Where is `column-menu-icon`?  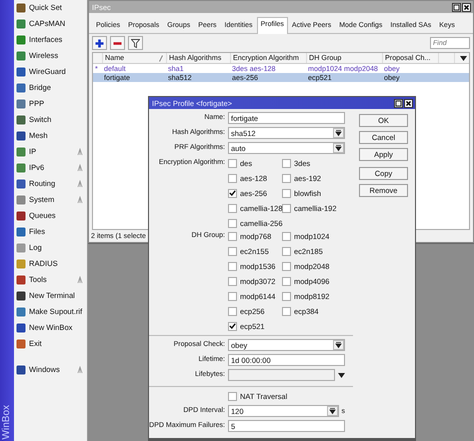 column-menu-icon is located at coordinates (463, 58).